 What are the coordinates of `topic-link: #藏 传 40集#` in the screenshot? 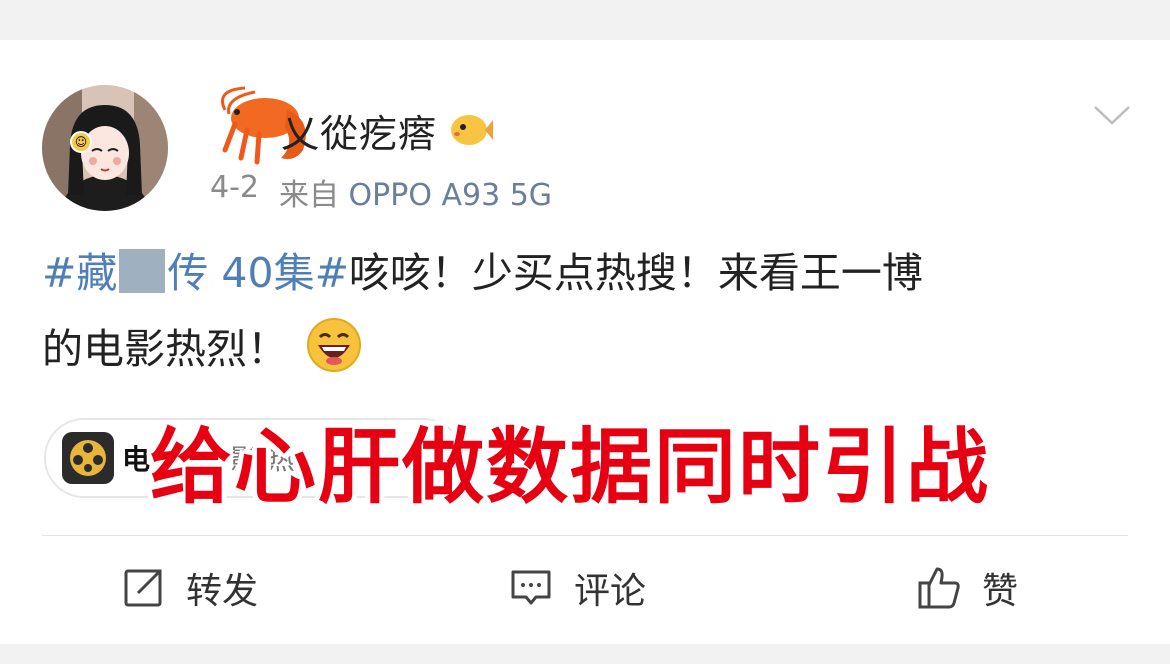 It's located at (195, 273).